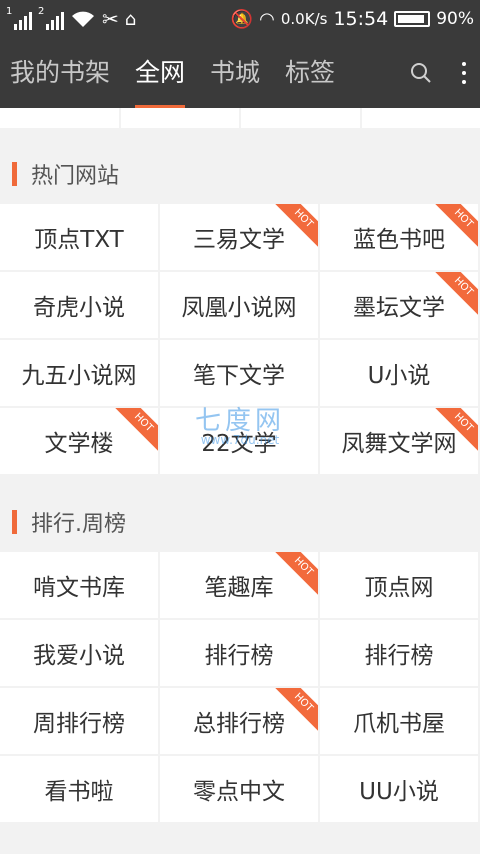 The width and height of the screenshot is (480, 854). I want to click on site-link-cell: U小说, so click(399, 373).